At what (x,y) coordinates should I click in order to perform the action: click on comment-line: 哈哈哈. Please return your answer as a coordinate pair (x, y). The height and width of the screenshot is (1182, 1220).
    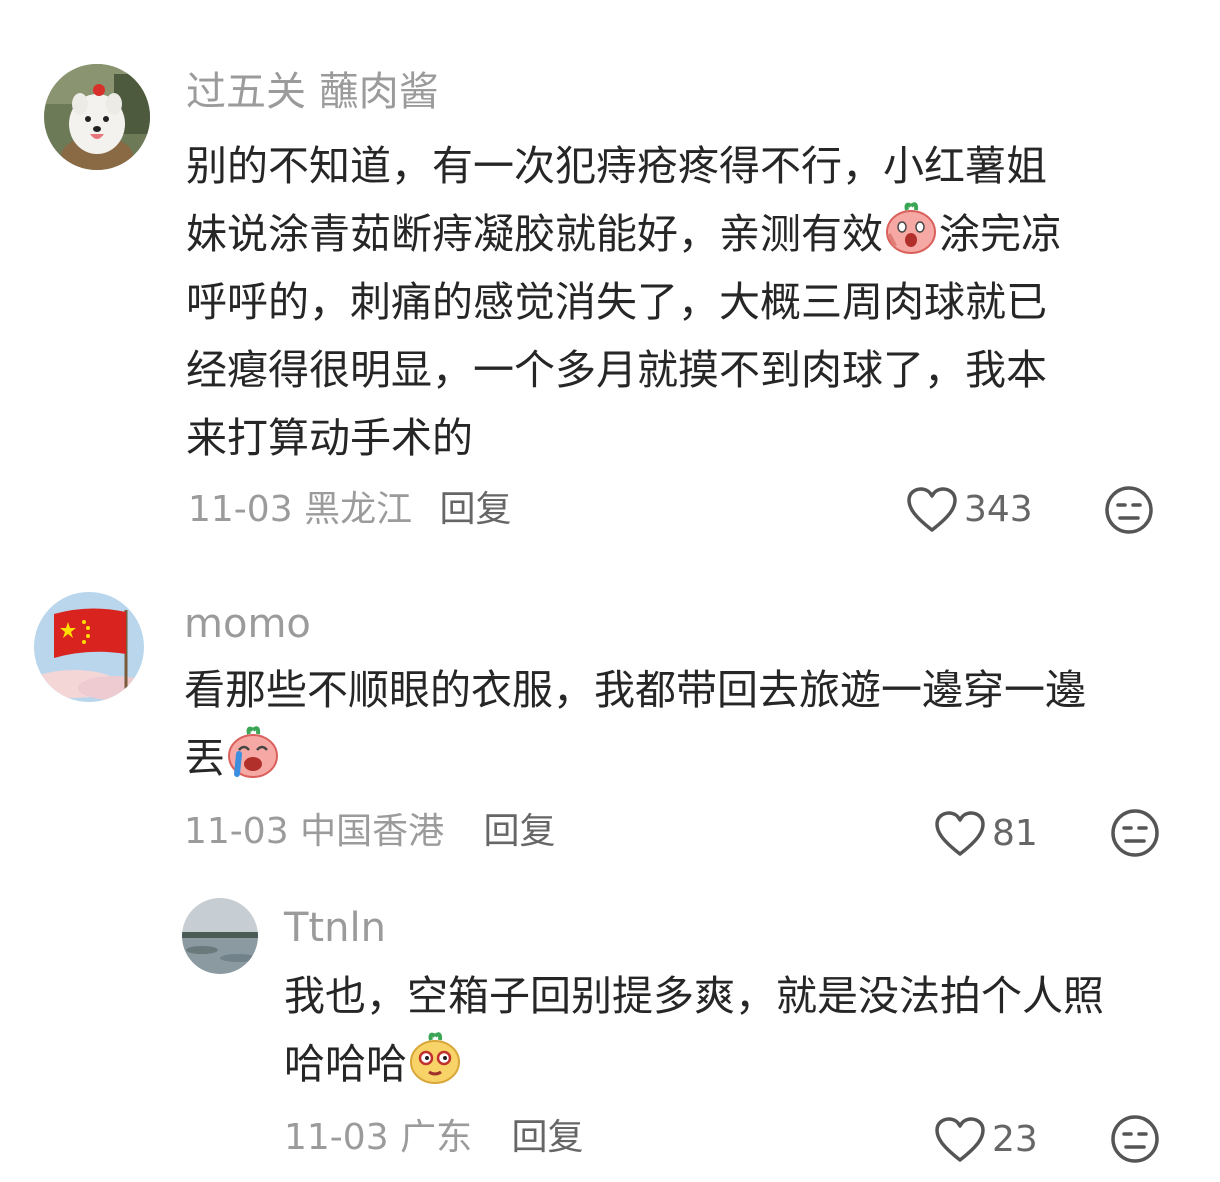
    Looking at the image, I should click on (694, 1064).